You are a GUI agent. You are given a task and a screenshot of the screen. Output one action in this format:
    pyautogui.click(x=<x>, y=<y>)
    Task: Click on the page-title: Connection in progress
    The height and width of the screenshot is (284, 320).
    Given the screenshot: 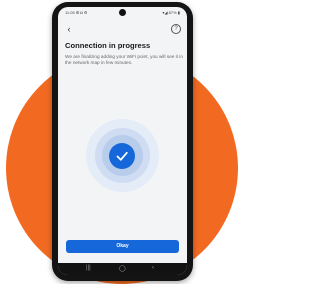 What is the action you would take?
    pyautogui.click(x=108, y=45)
    